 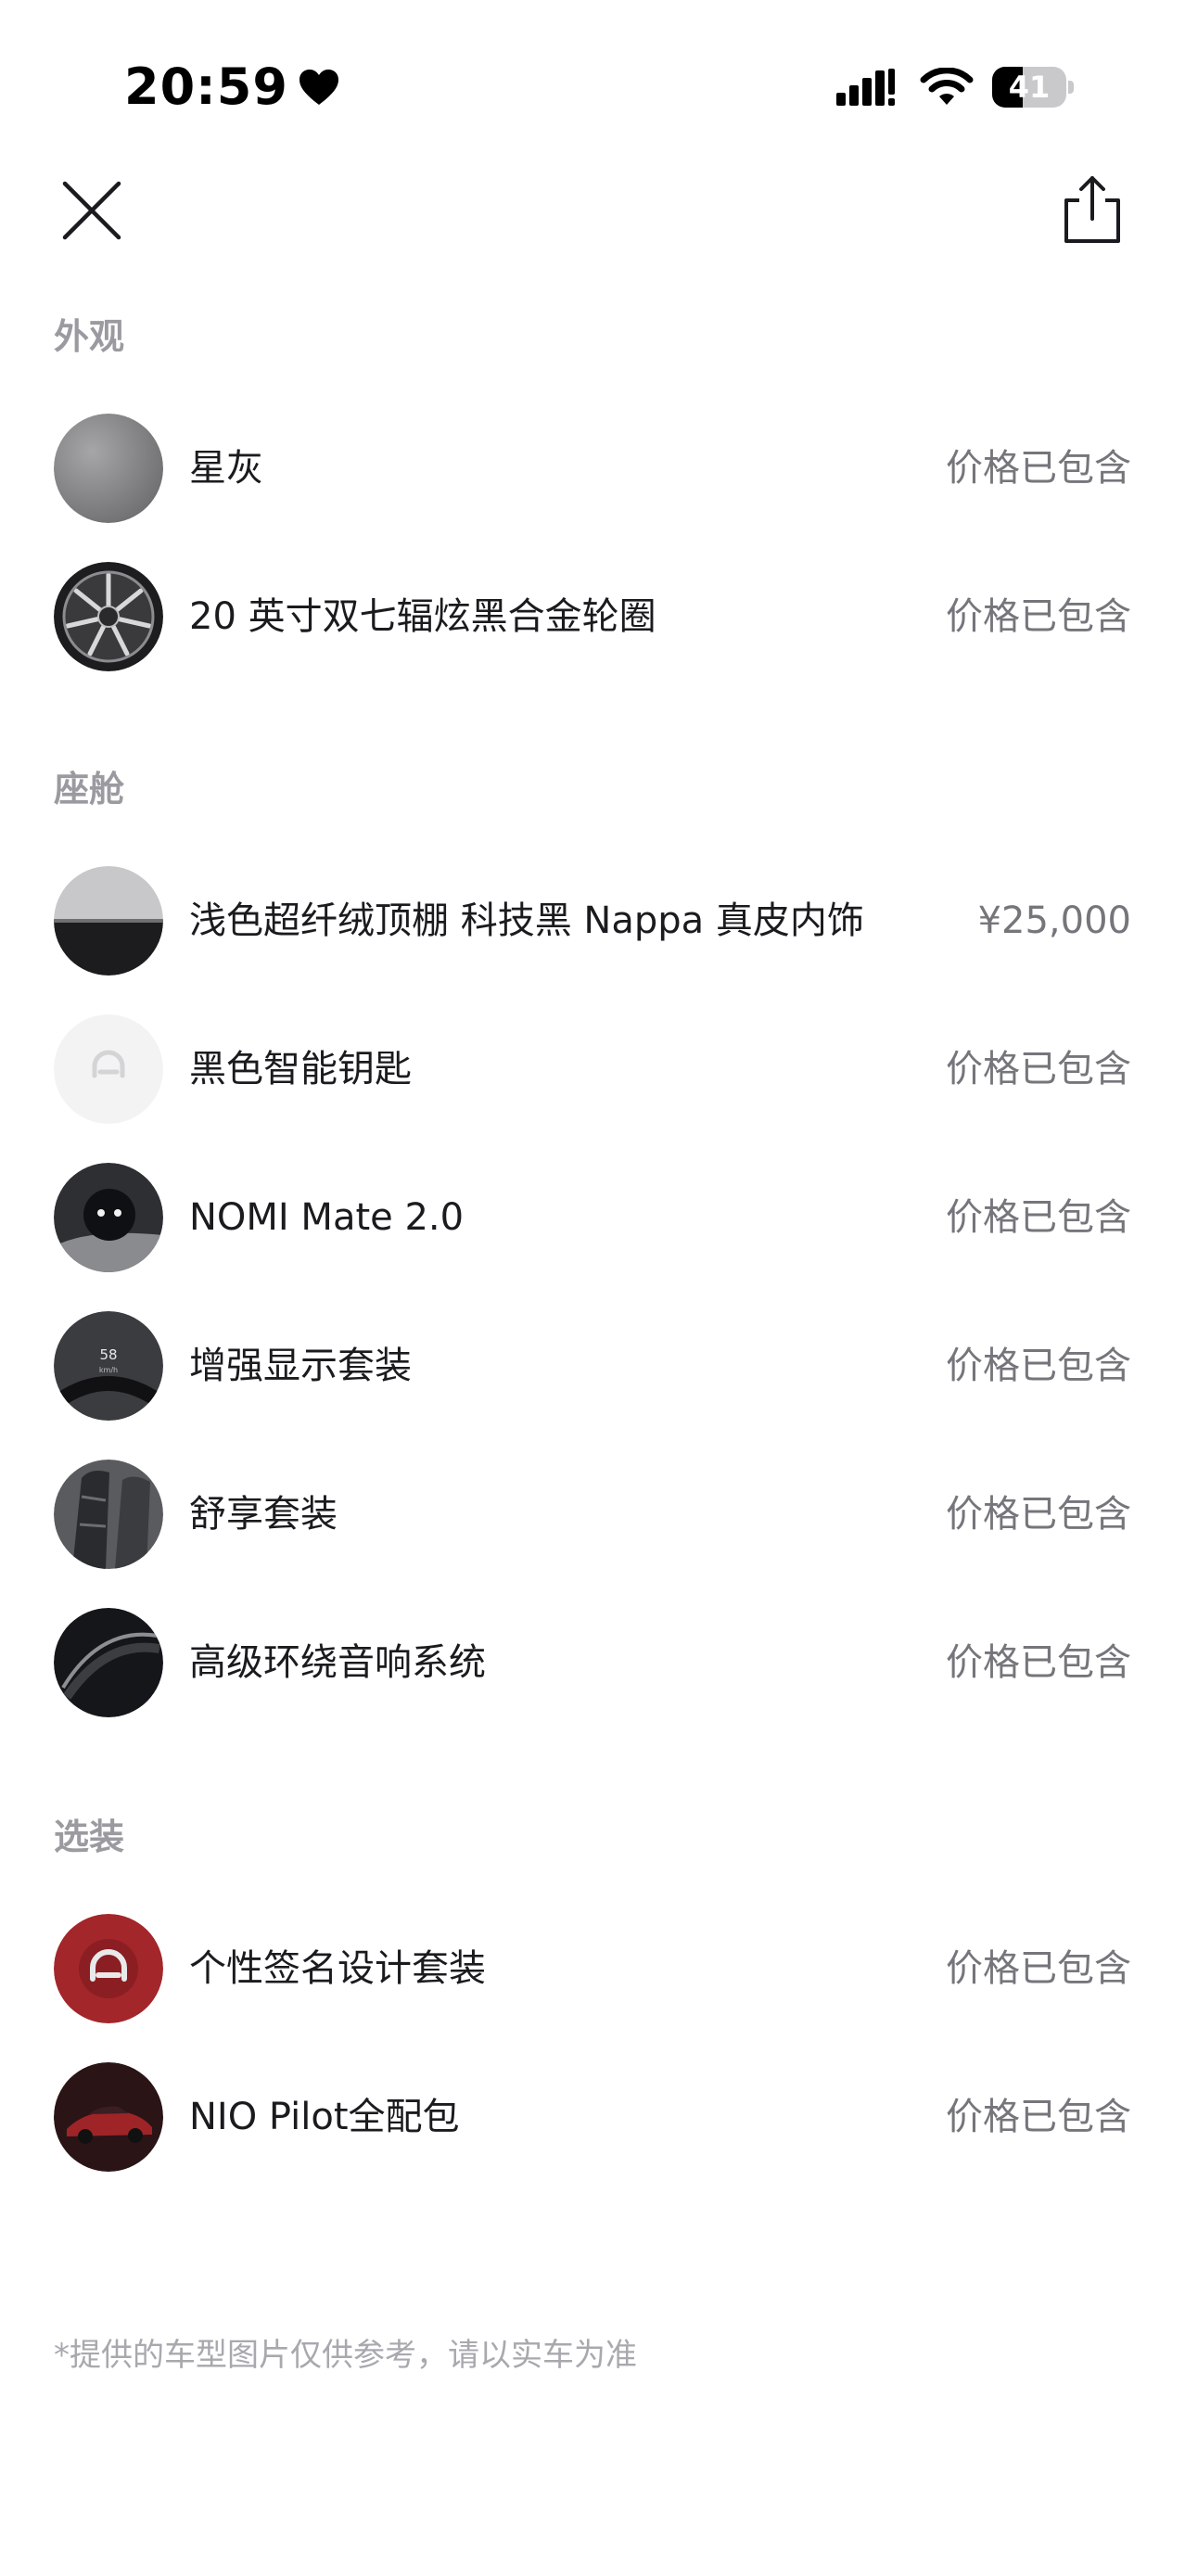 What do you see at coordinates (1054, 920) in the screenshot?
I see `item-price: ¥25,000` at bounding box center [1054, 920].